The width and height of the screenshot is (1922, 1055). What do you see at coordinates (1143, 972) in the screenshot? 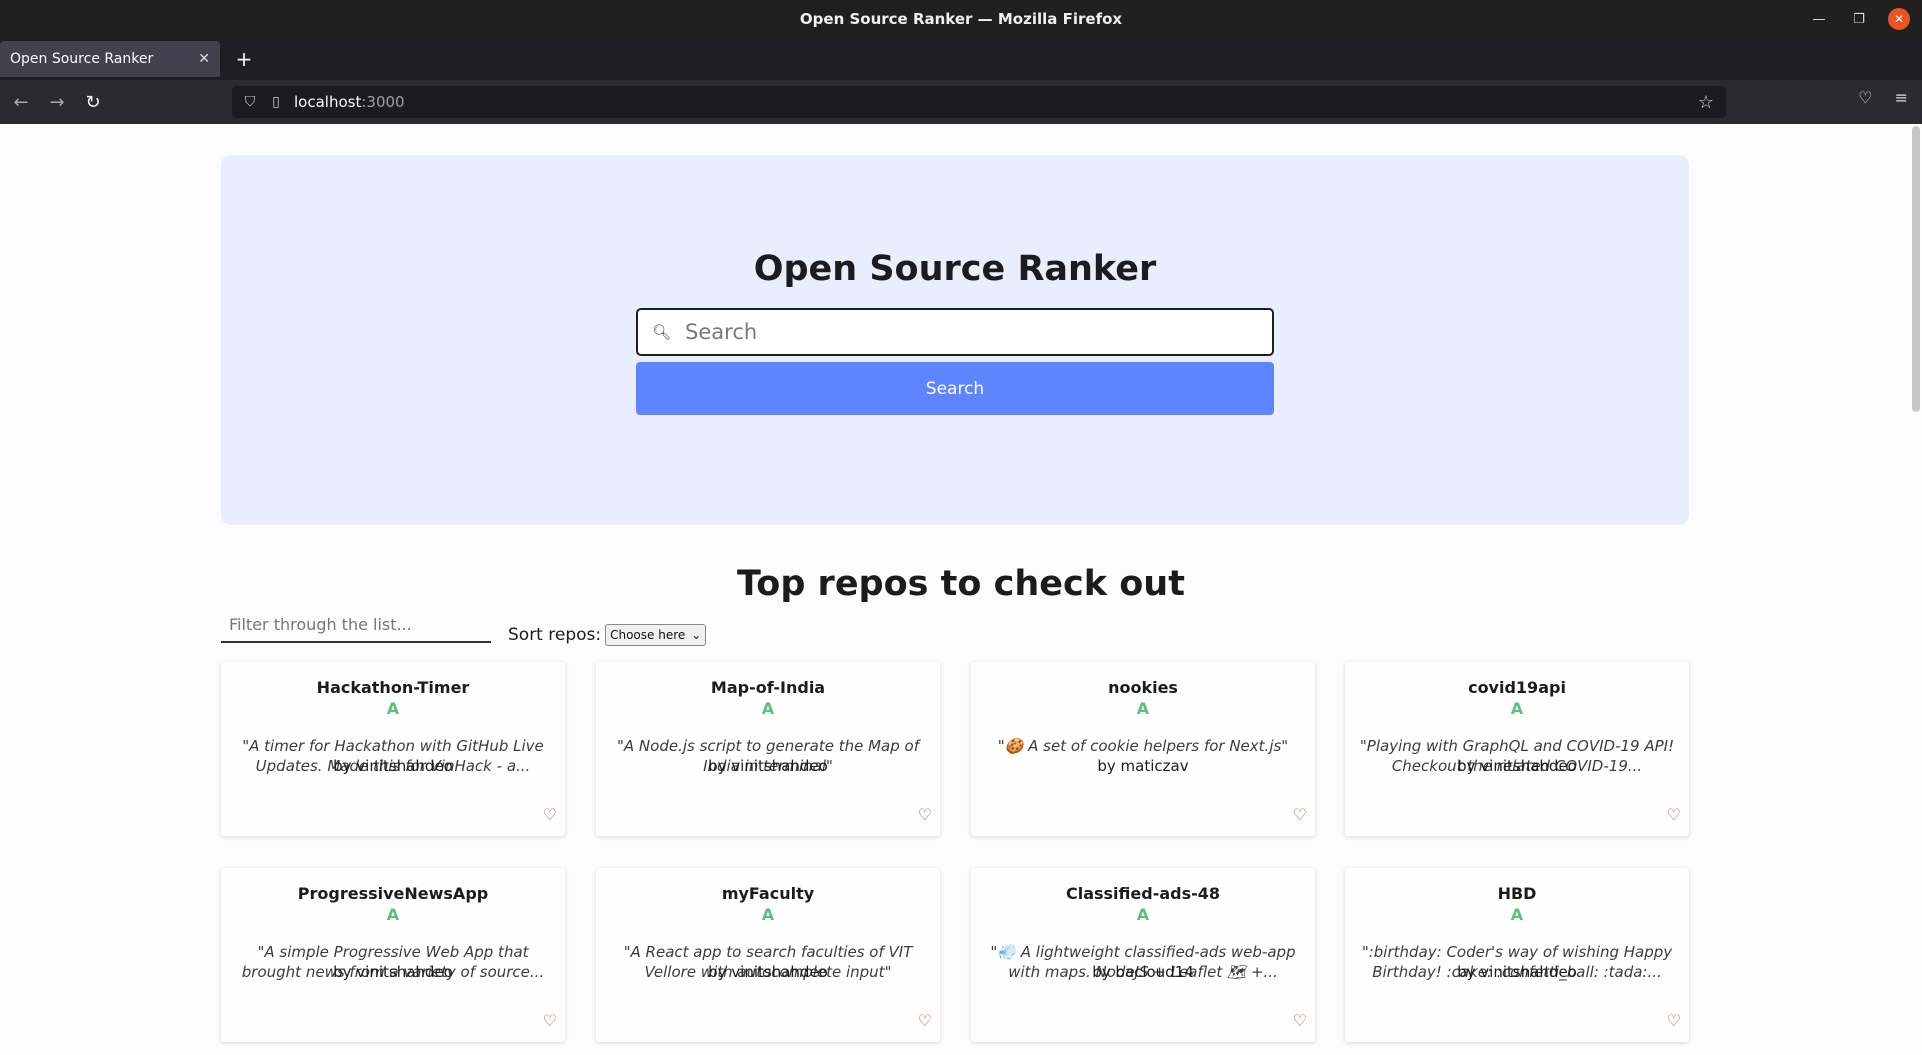
I see `repo-author: by bacloud14` at bounding box center [1143, 972].